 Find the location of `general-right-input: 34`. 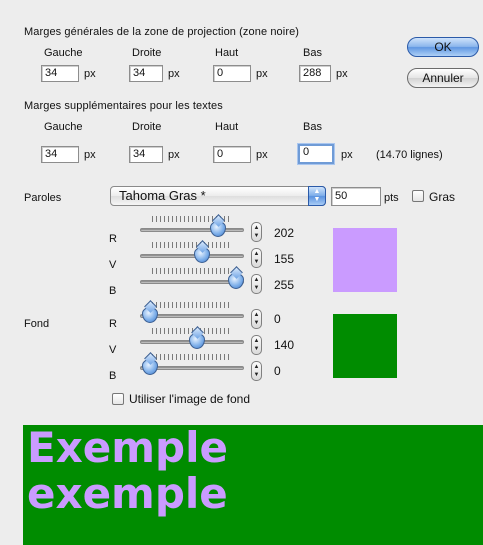

general-right-input: 34 is located at coordinates (146, 73).